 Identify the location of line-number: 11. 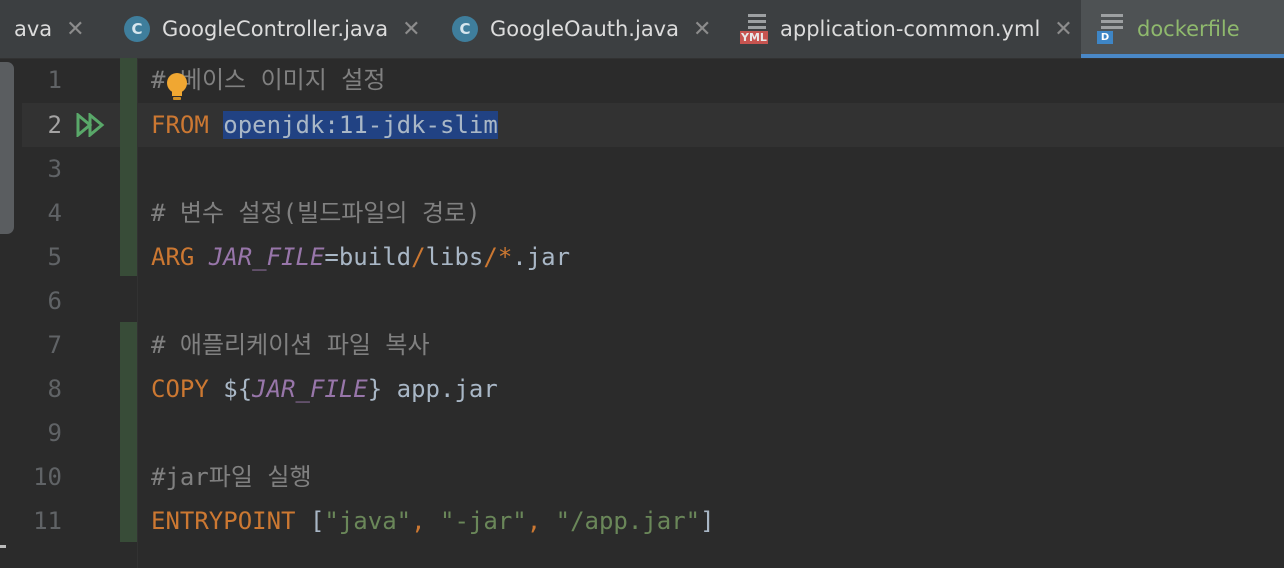
(47, 521).